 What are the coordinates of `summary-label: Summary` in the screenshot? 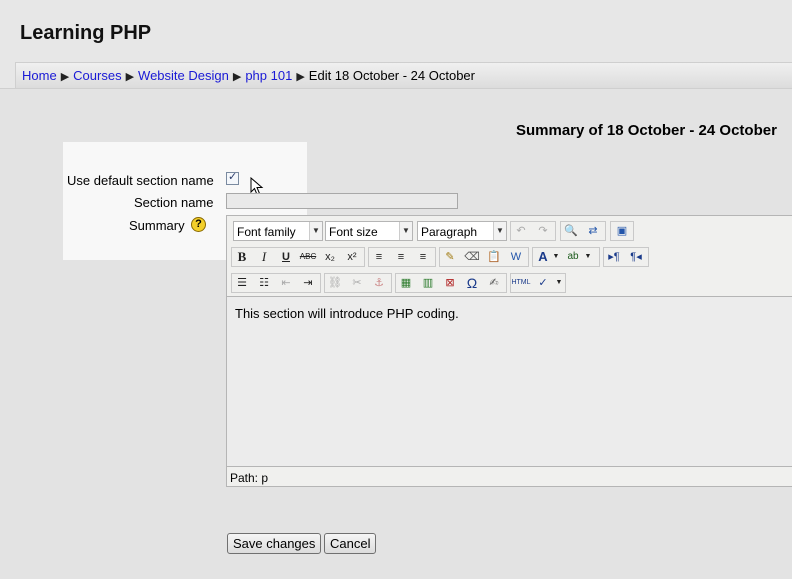 It's located at (157, 225).